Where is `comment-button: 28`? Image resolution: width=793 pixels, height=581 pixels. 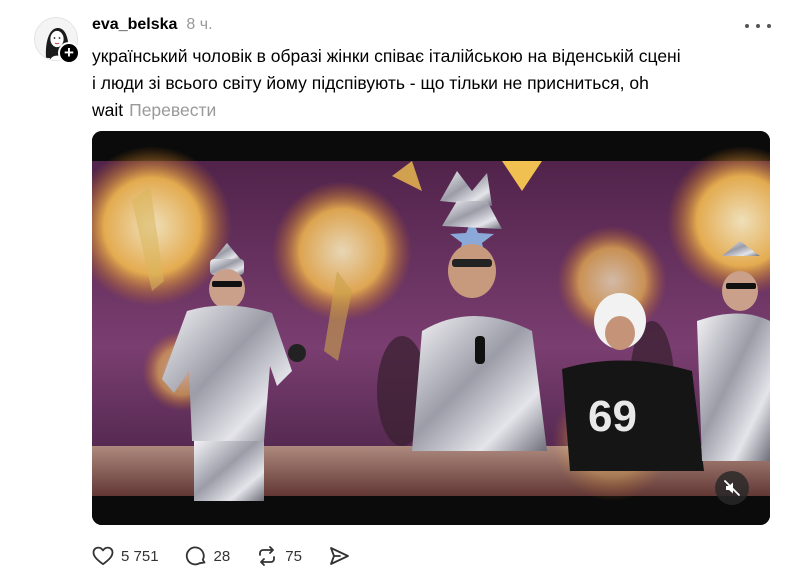 comment-button: 28 is located at coordinates (208, 556).